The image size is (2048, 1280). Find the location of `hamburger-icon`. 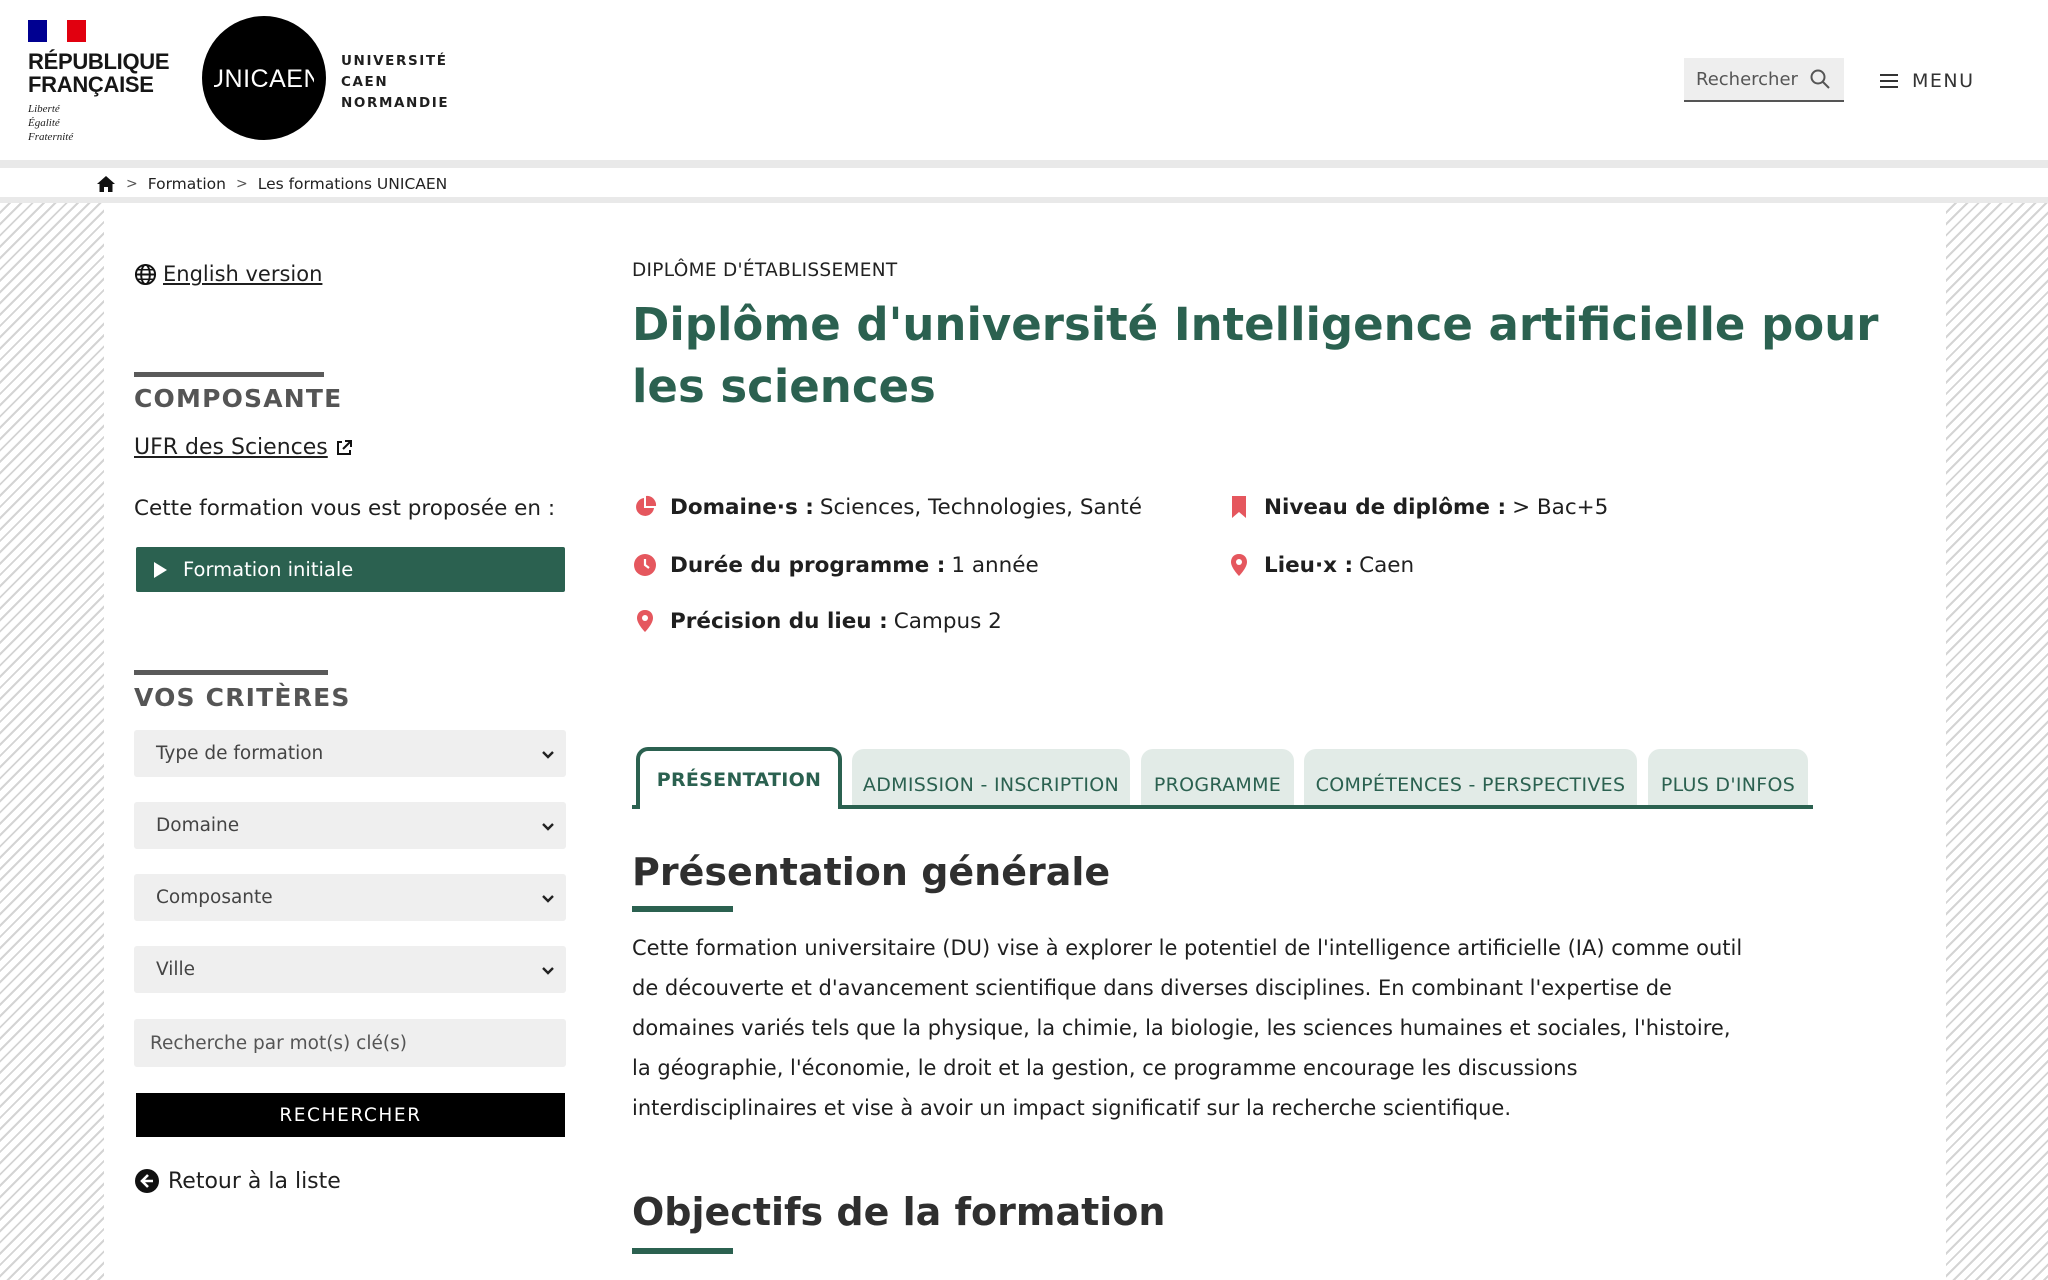

hamburger-icon is located at coordinates (1889, 81).